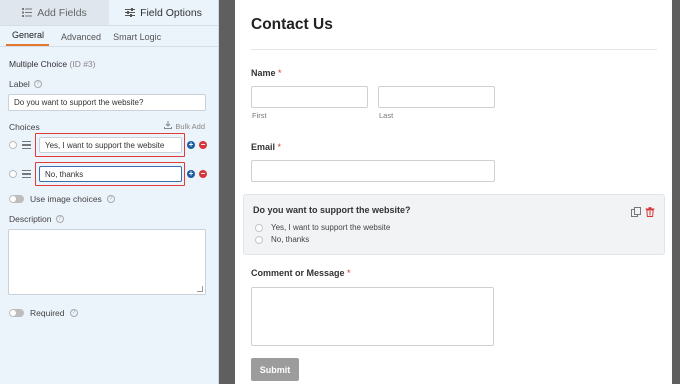 The height and width of the screenshot is (384, 680). I want to click on last-sublabel: Last, so click(386, 115).